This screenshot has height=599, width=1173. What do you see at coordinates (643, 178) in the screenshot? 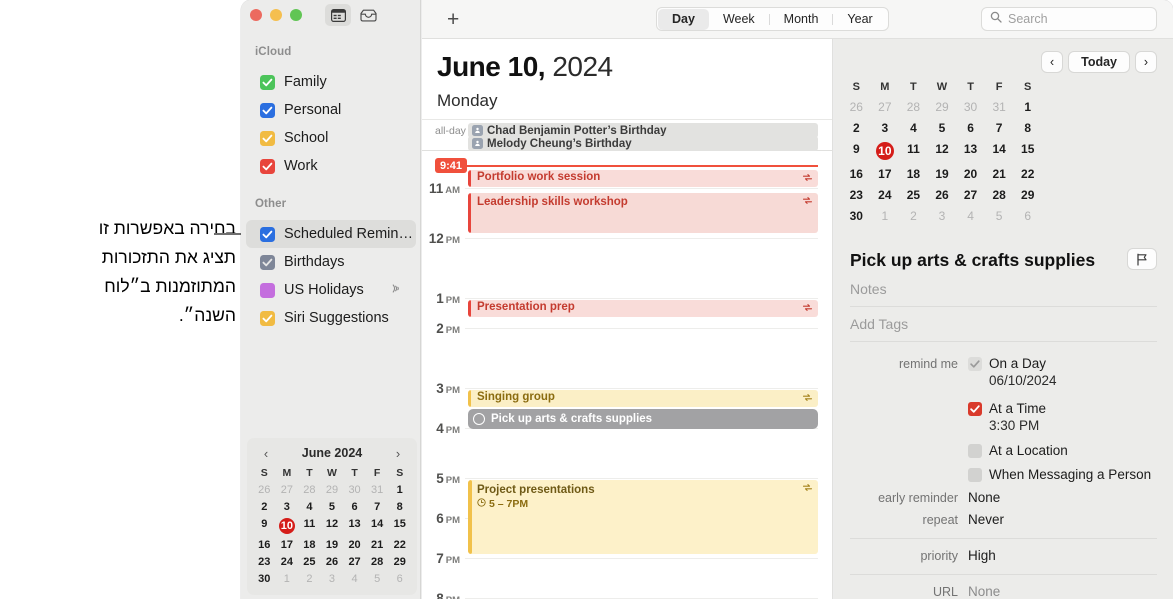
I see `event-portfolio-work-session: Portfolio work session` at bounding box center [643, 178].